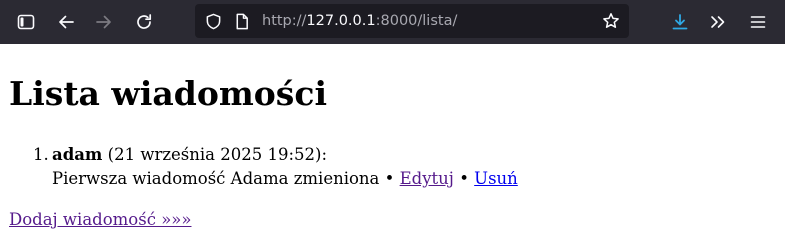  I want to click on back-icon, so click(66, 22).